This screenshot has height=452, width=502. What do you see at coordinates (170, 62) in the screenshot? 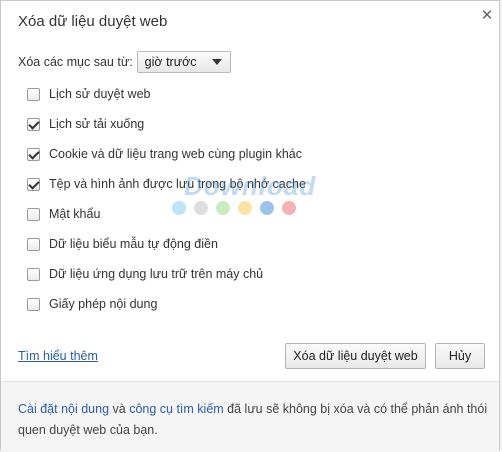
I see `period-value: giờ trước` at bounding box center [170, 62].